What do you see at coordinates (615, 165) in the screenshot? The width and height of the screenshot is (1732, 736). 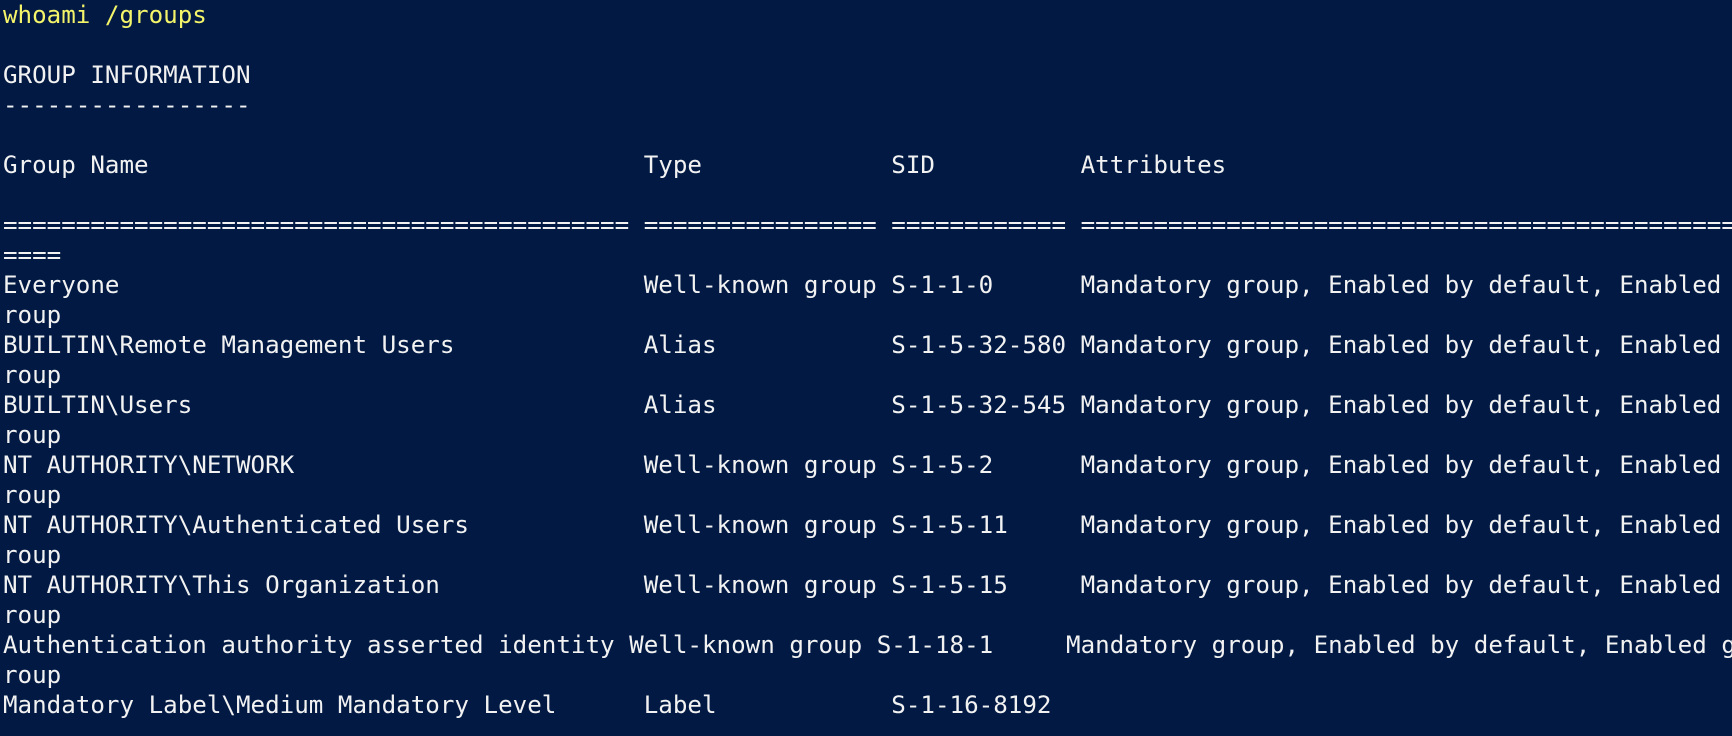 I see `table-header: Group Name Type SID Attributes` at bounding box center [615, 165].